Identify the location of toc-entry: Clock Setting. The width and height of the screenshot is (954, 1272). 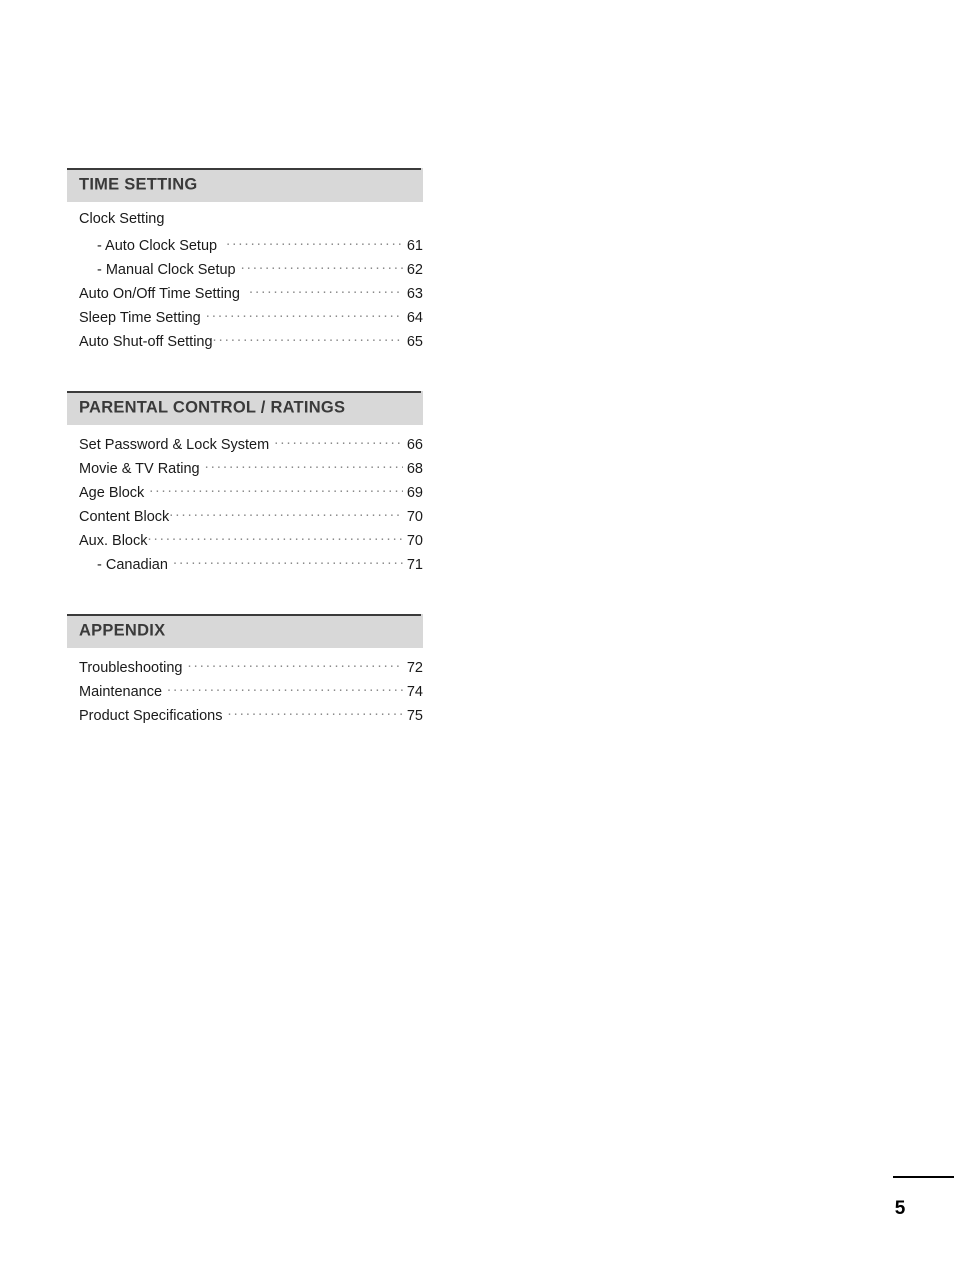
(245, 223).